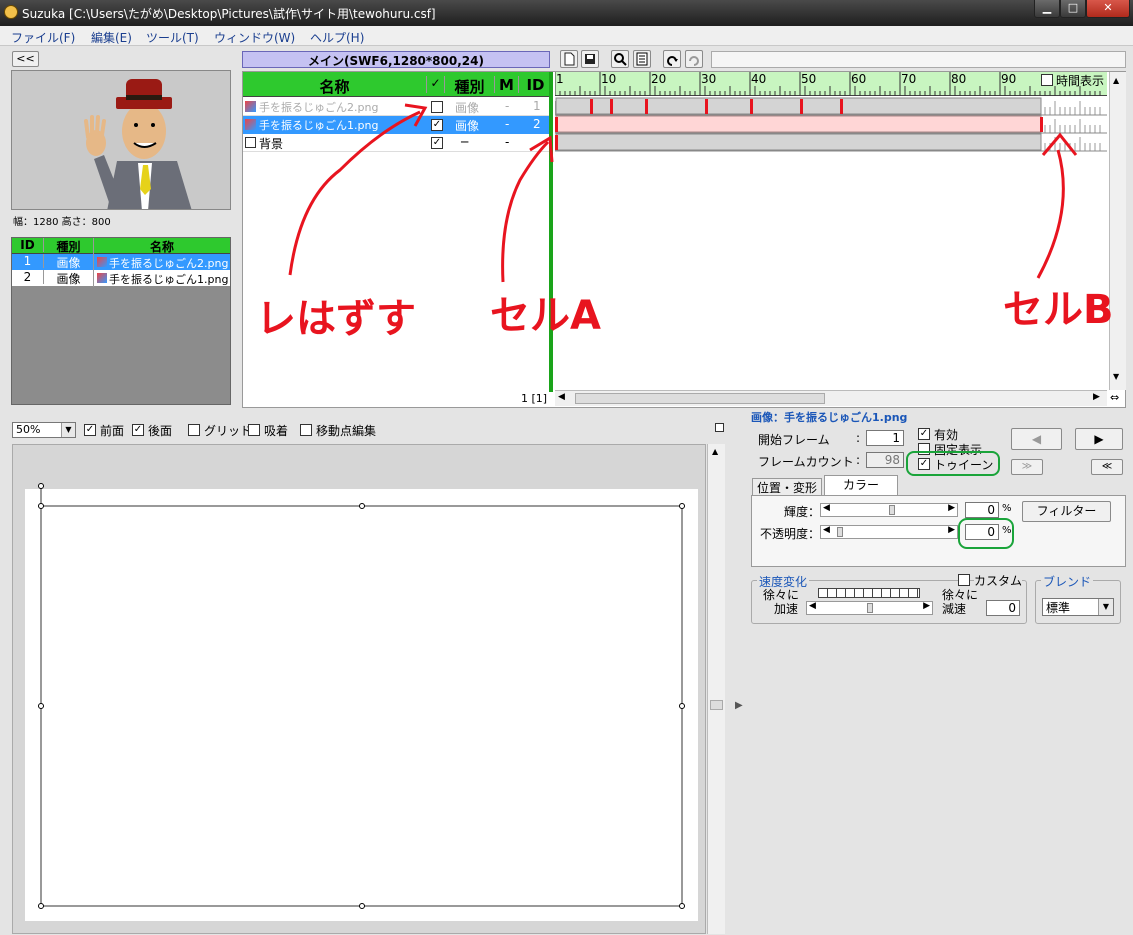  I want to click on ruler-label: 10, so click(608, 79).